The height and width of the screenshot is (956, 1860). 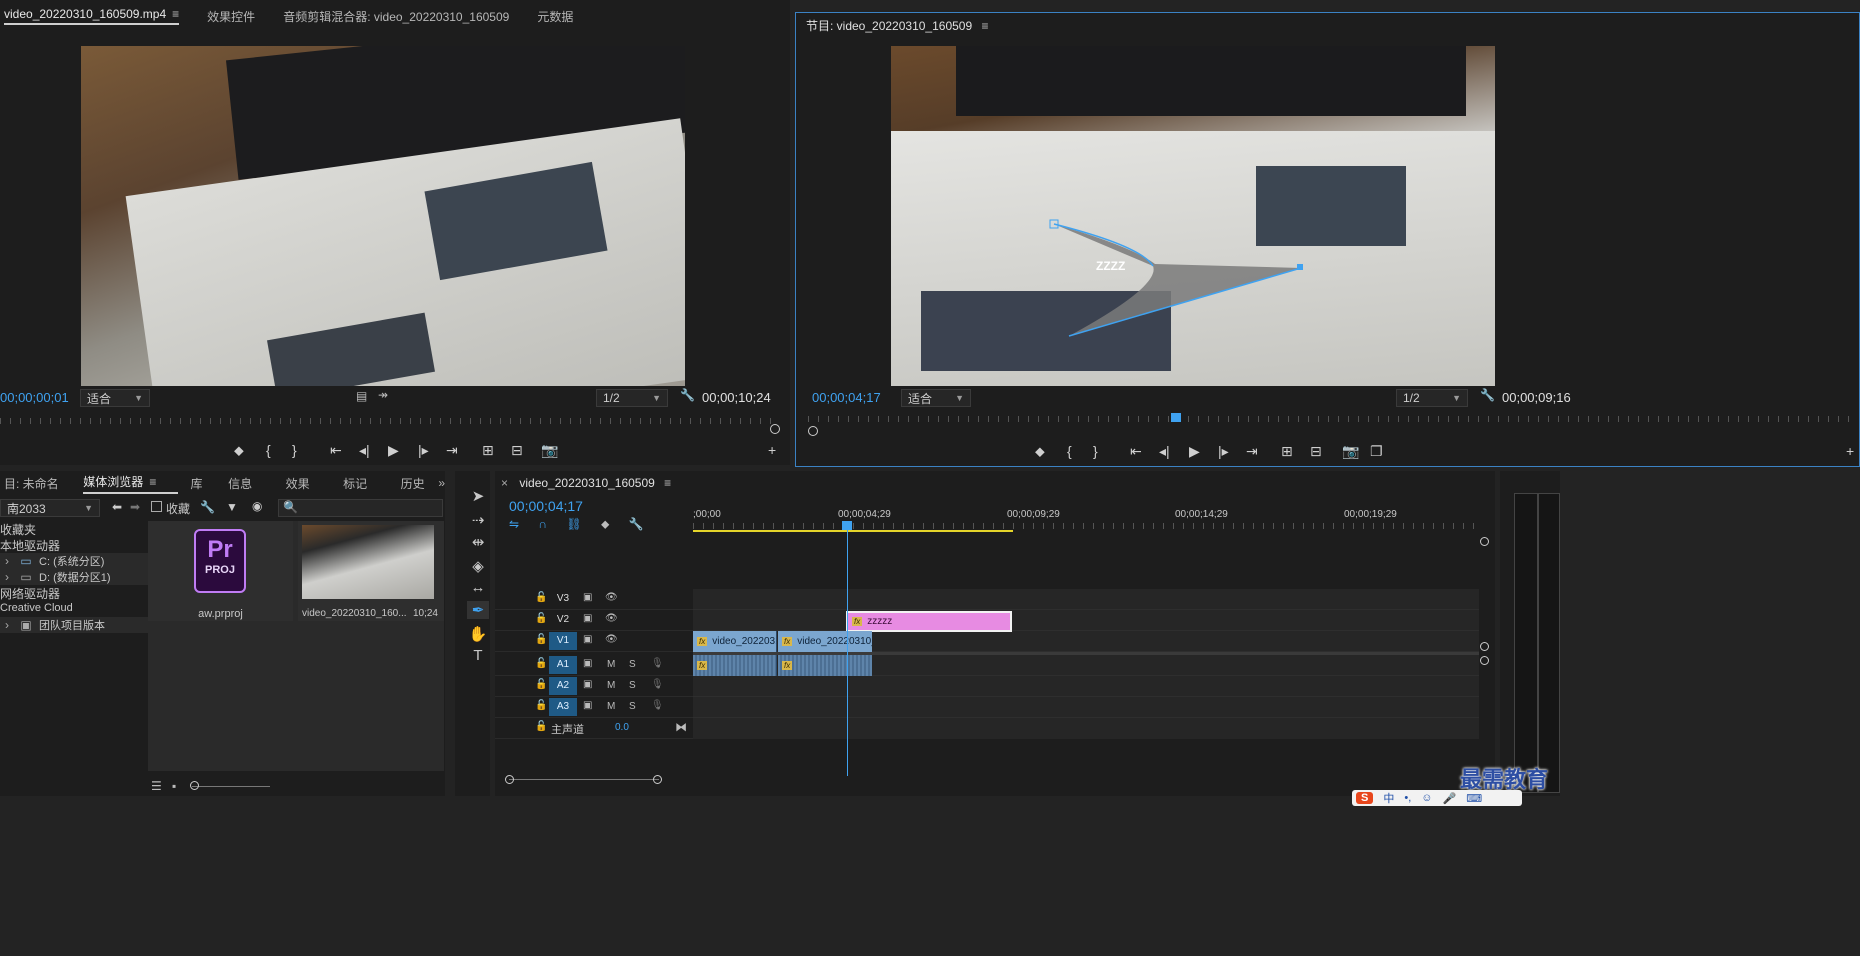 I want to click on horizontal-scrollbar, so click(x=584, y=779).